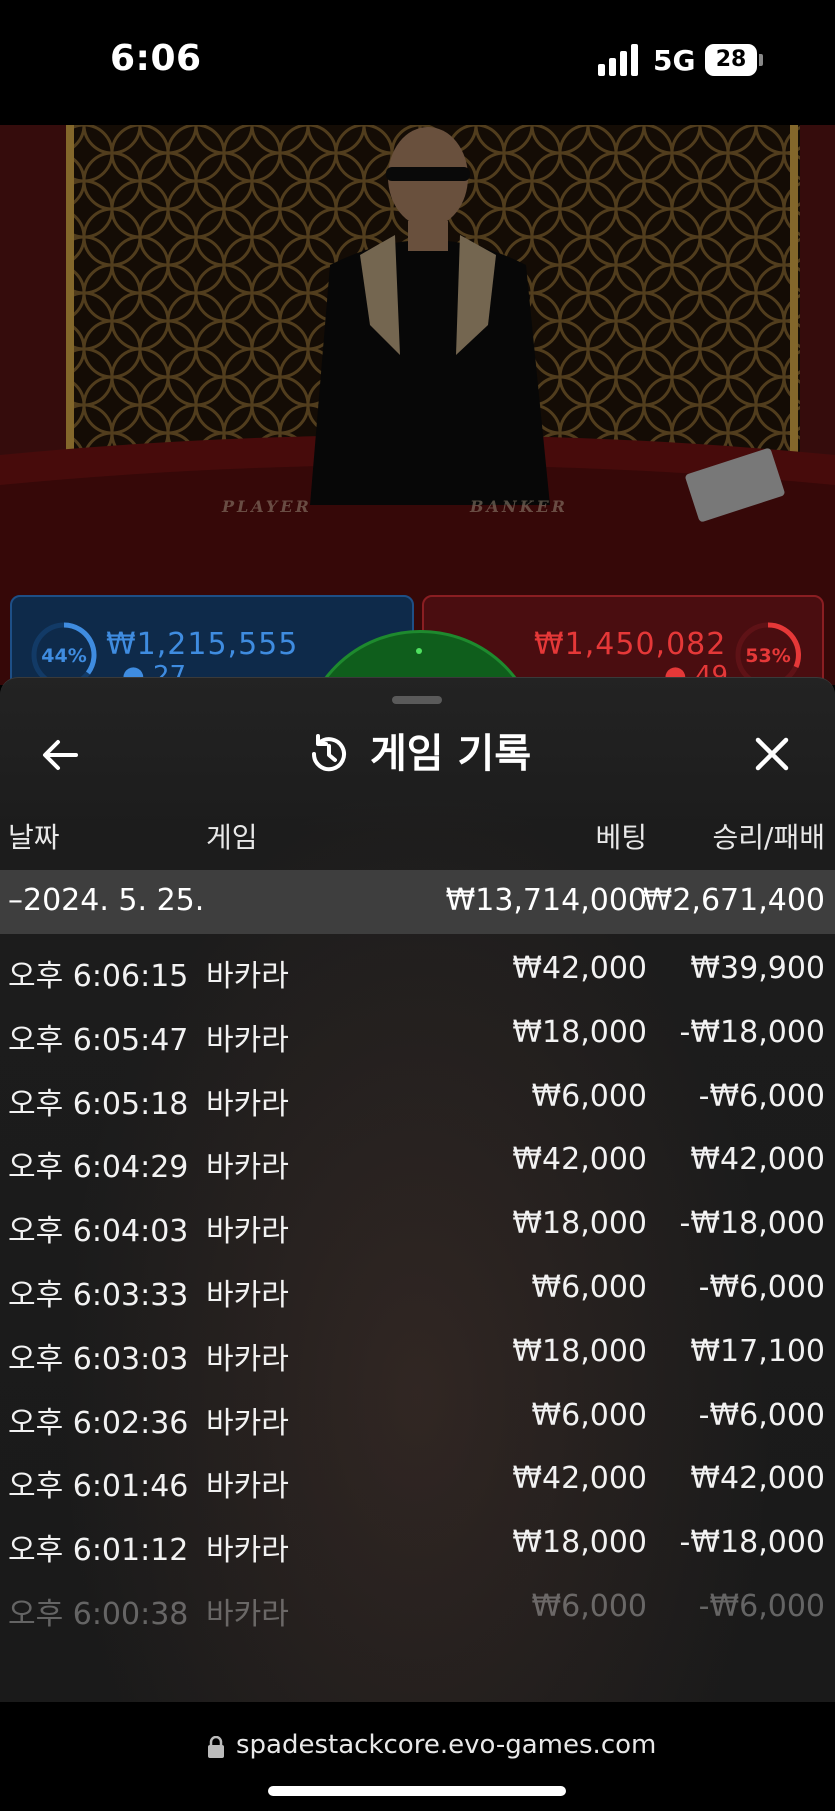 This screenshot has height=1811, width=835. Describe the element at coordinates (328, 753) in the screenshot. I see `history-icon` at that location.